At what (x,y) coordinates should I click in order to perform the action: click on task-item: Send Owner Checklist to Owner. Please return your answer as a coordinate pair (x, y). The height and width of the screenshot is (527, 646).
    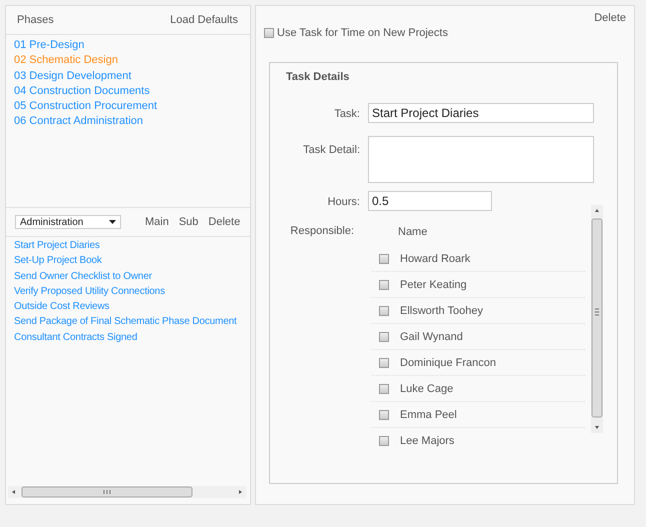
    Looking at the image, I should click on (132, 276).